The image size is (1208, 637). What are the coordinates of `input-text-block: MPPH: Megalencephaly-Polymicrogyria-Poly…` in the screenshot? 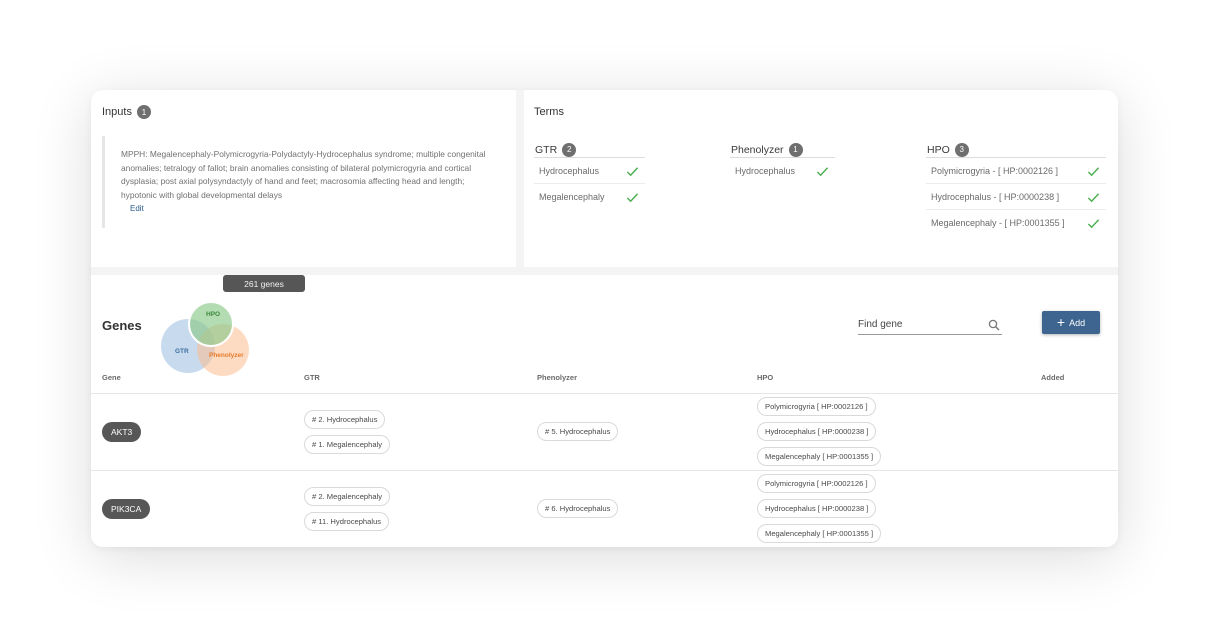 It's located at (302, 182).